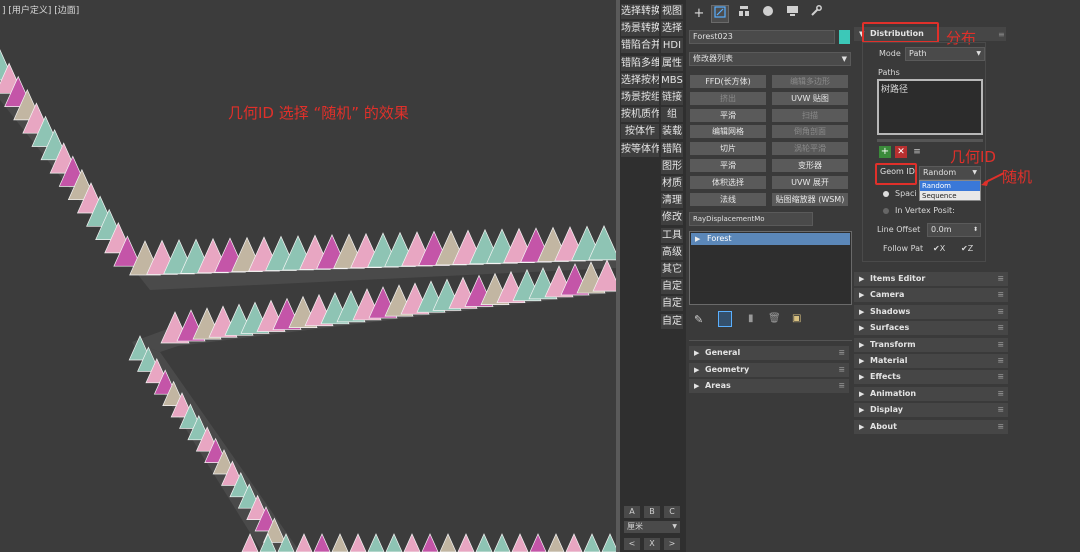 The image size is (1080, 552). I want to click on rollout-geometry: ▶ Geometry ≡, so click(769, 369).